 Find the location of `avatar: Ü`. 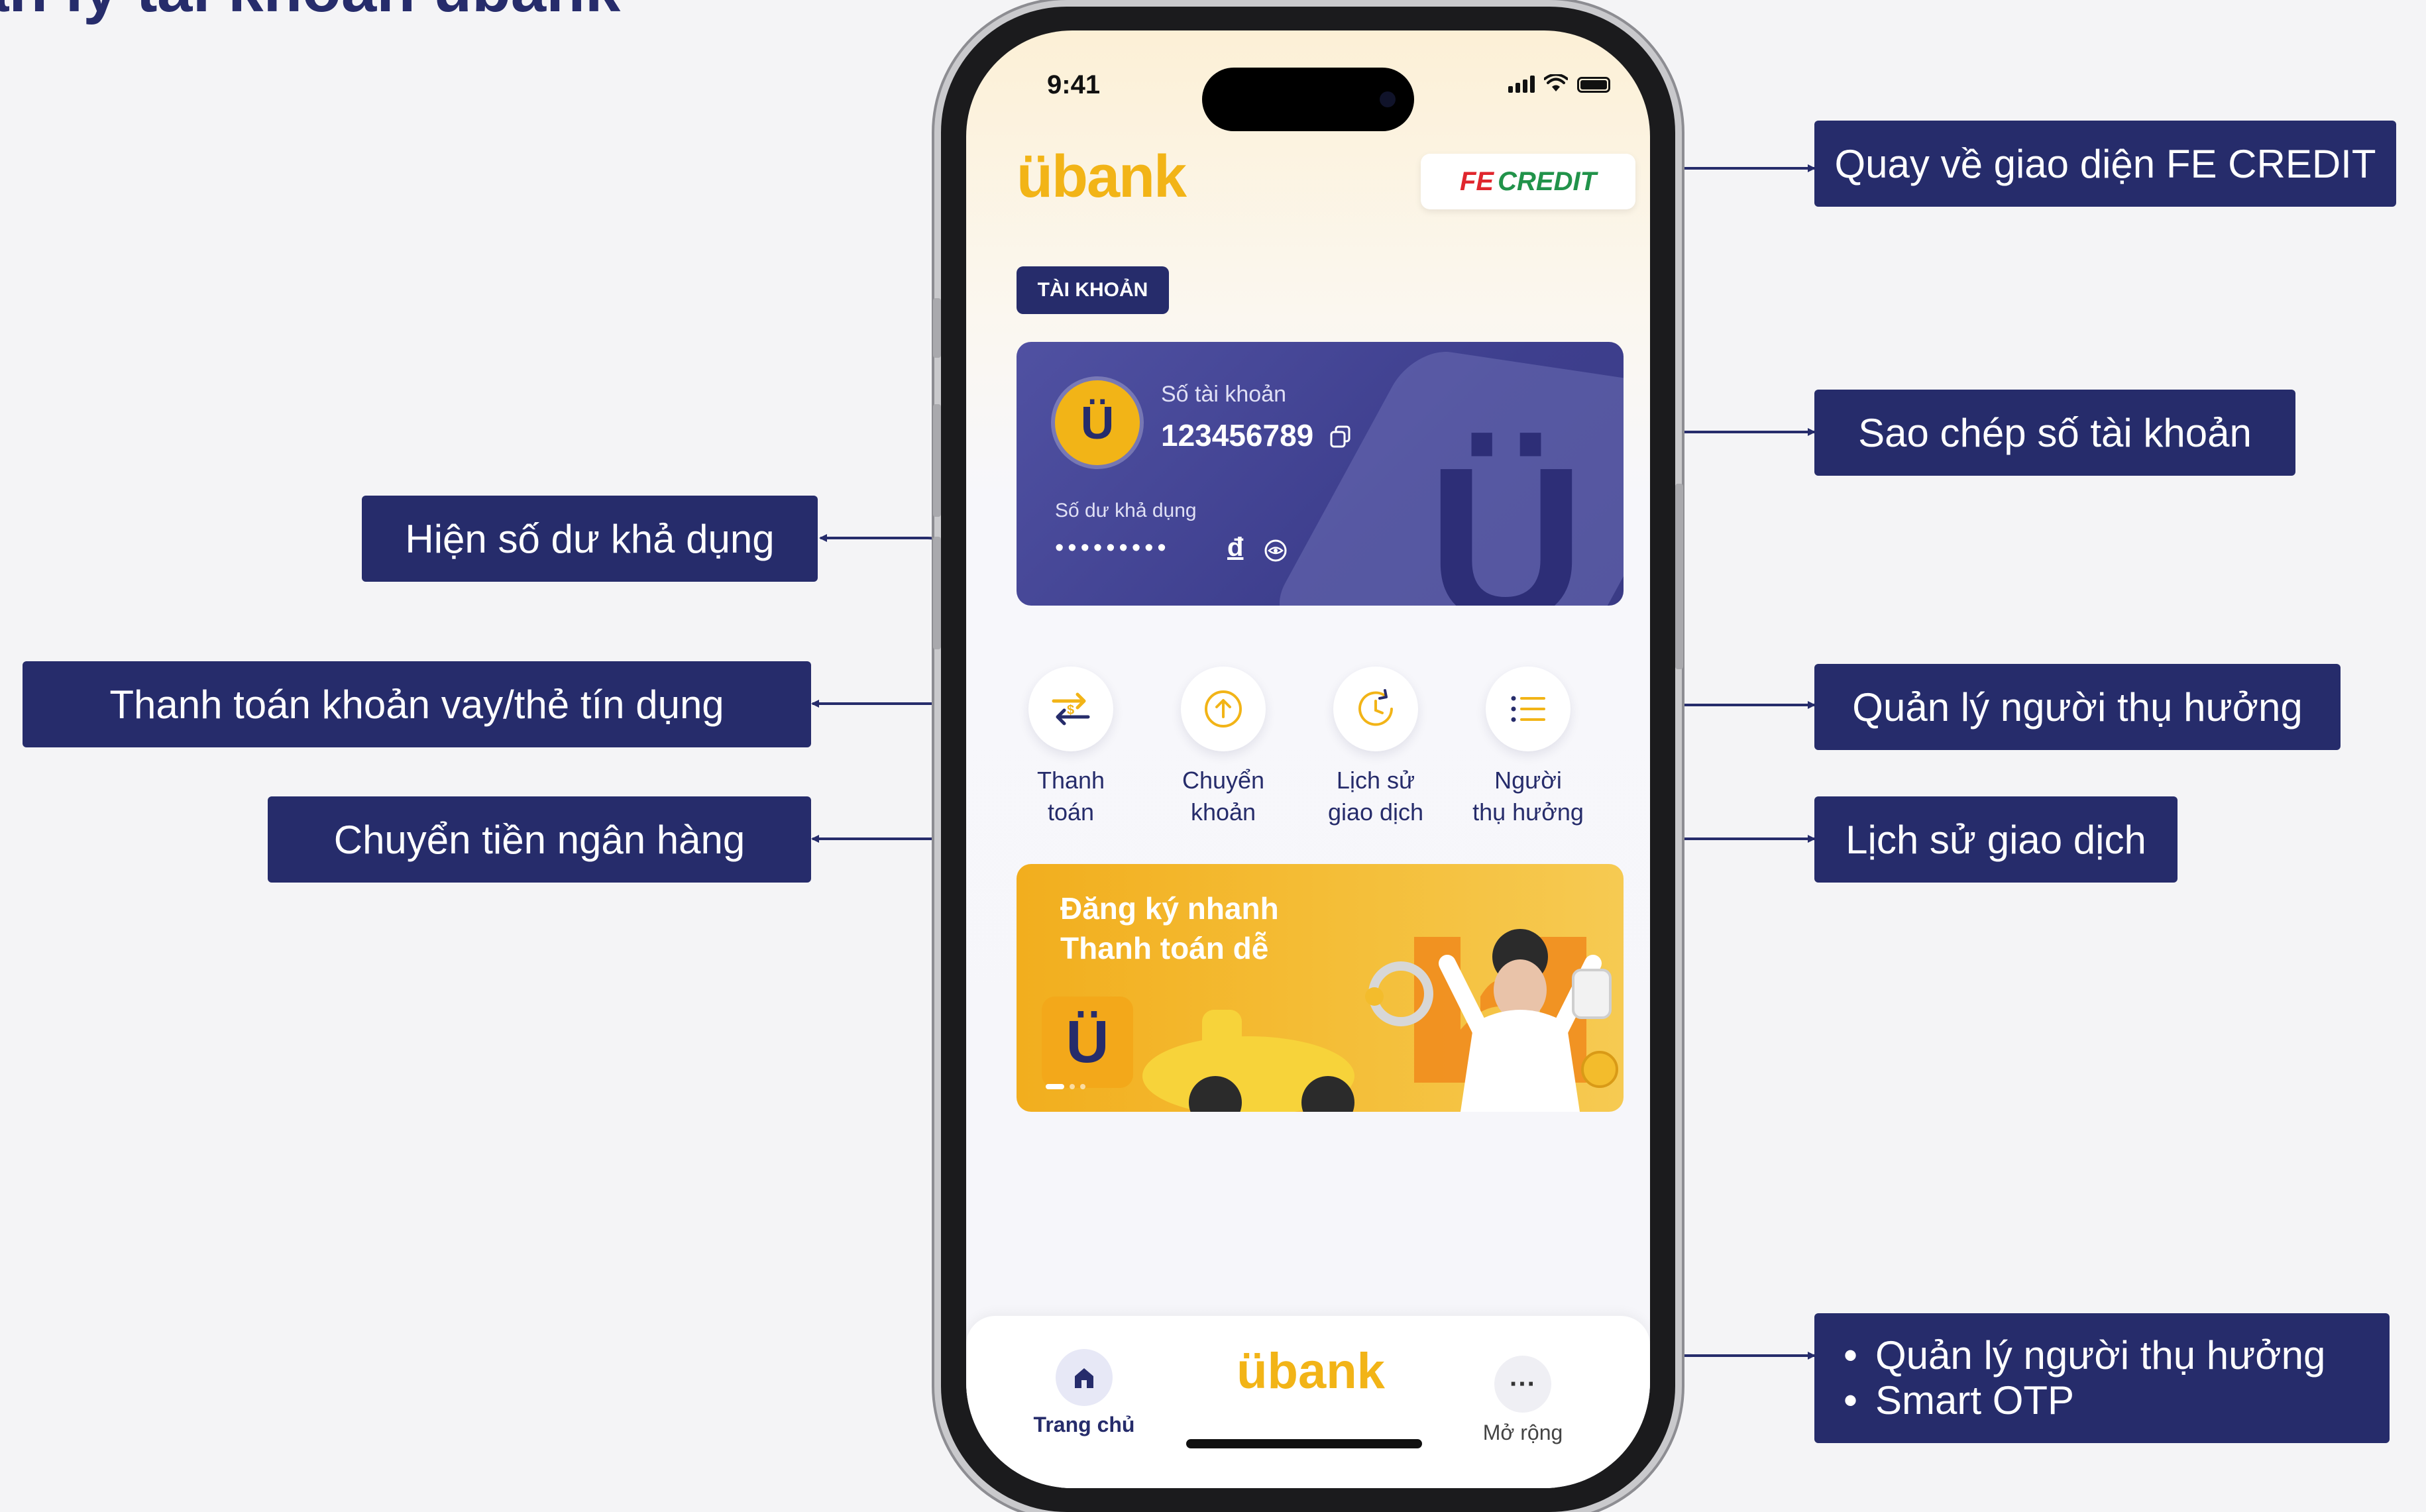

avatar: Ü is located at coordinates (1097, 422).